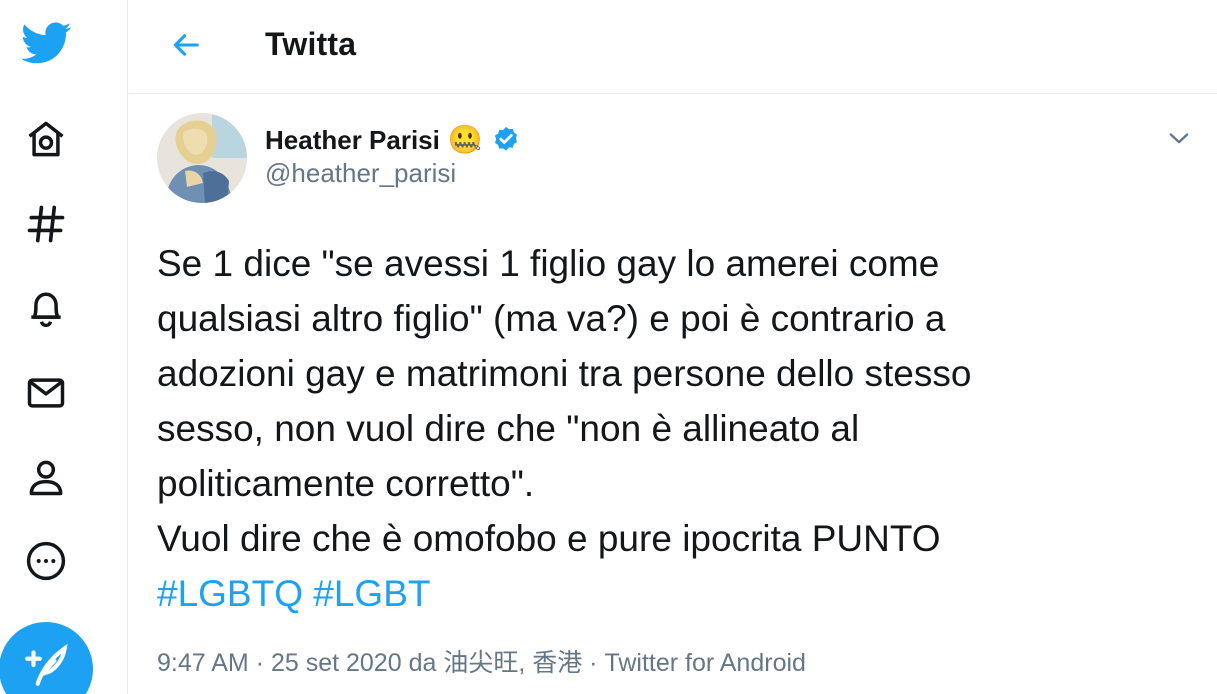 This screenshot has width=1217, height=694. What do you see at coordinates (673, 47) in the screenshot?
I see `page-header: Twitta` at bounding box center [673, 47].